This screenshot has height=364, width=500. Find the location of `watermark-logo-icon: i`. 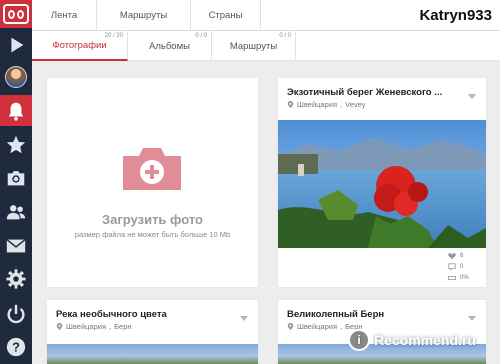

watermark-logo-icon: i is located at coordinates (359, 340).